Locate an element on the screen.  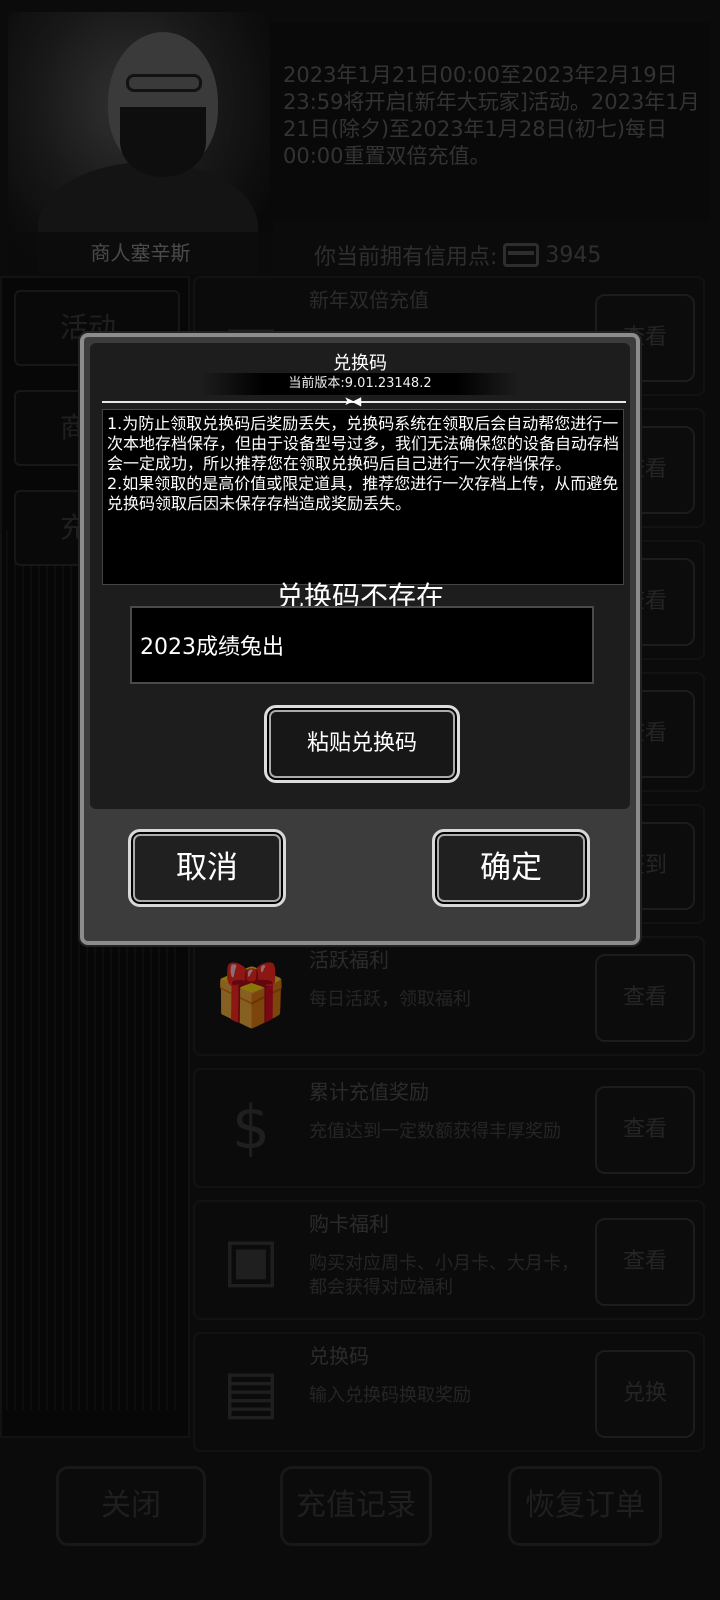
paste-code-button: 粘贴兑换码 is located at coordinates (362, 744).